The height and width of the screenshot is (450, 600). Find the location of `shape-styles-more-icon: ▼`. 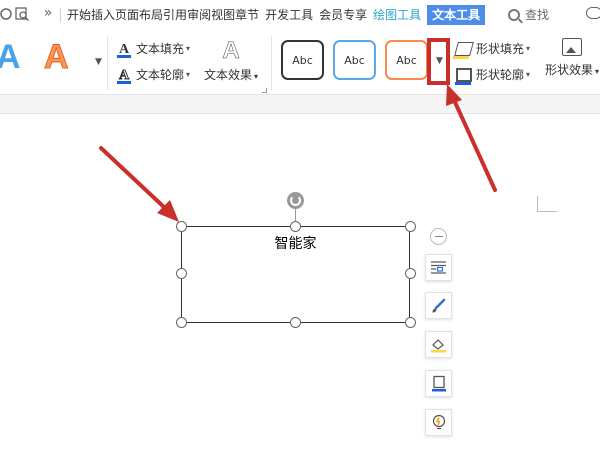

shape-styles-more-icon: ▼ is located at coordinates (439, 61).